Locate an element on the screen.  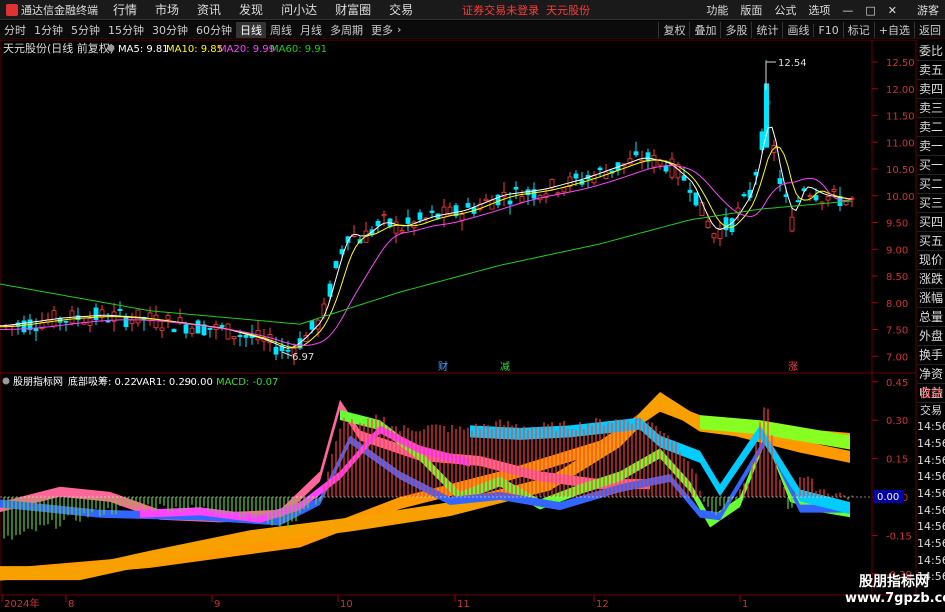
time-0: 14:56 is located at coordinates (931, 427).